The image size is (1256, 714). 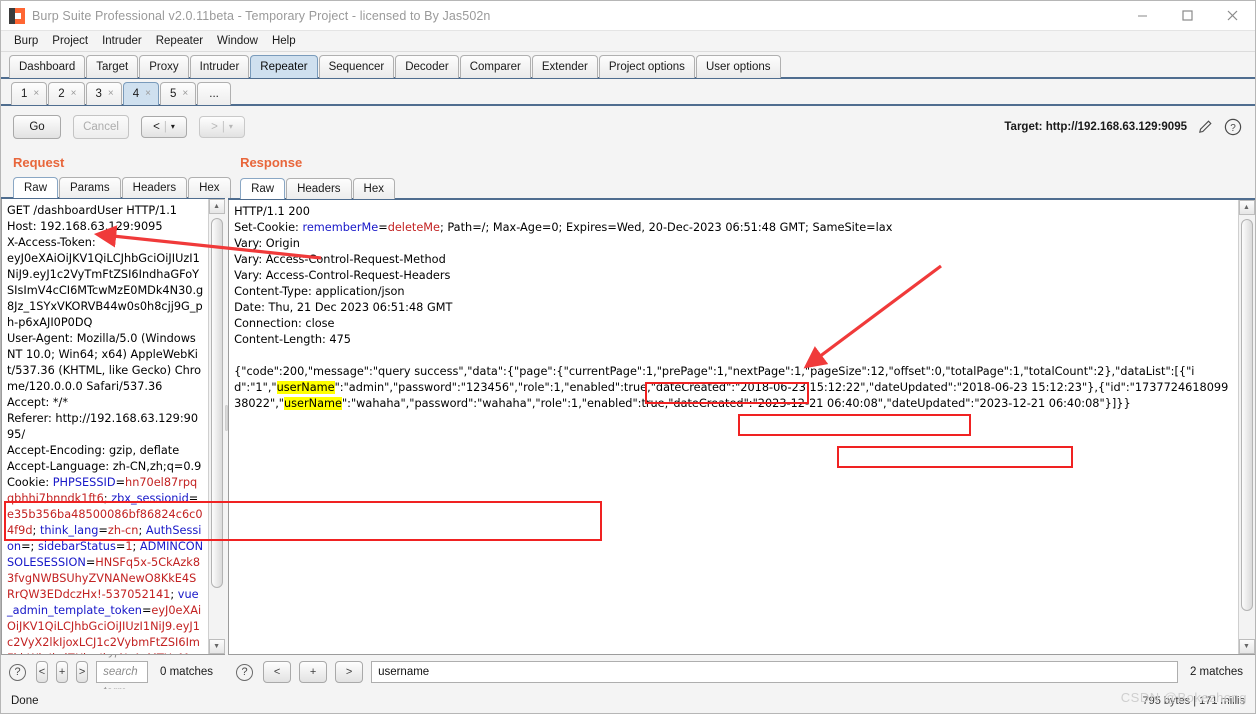 I want to click on close-icon, so click(x=1232, y=16).